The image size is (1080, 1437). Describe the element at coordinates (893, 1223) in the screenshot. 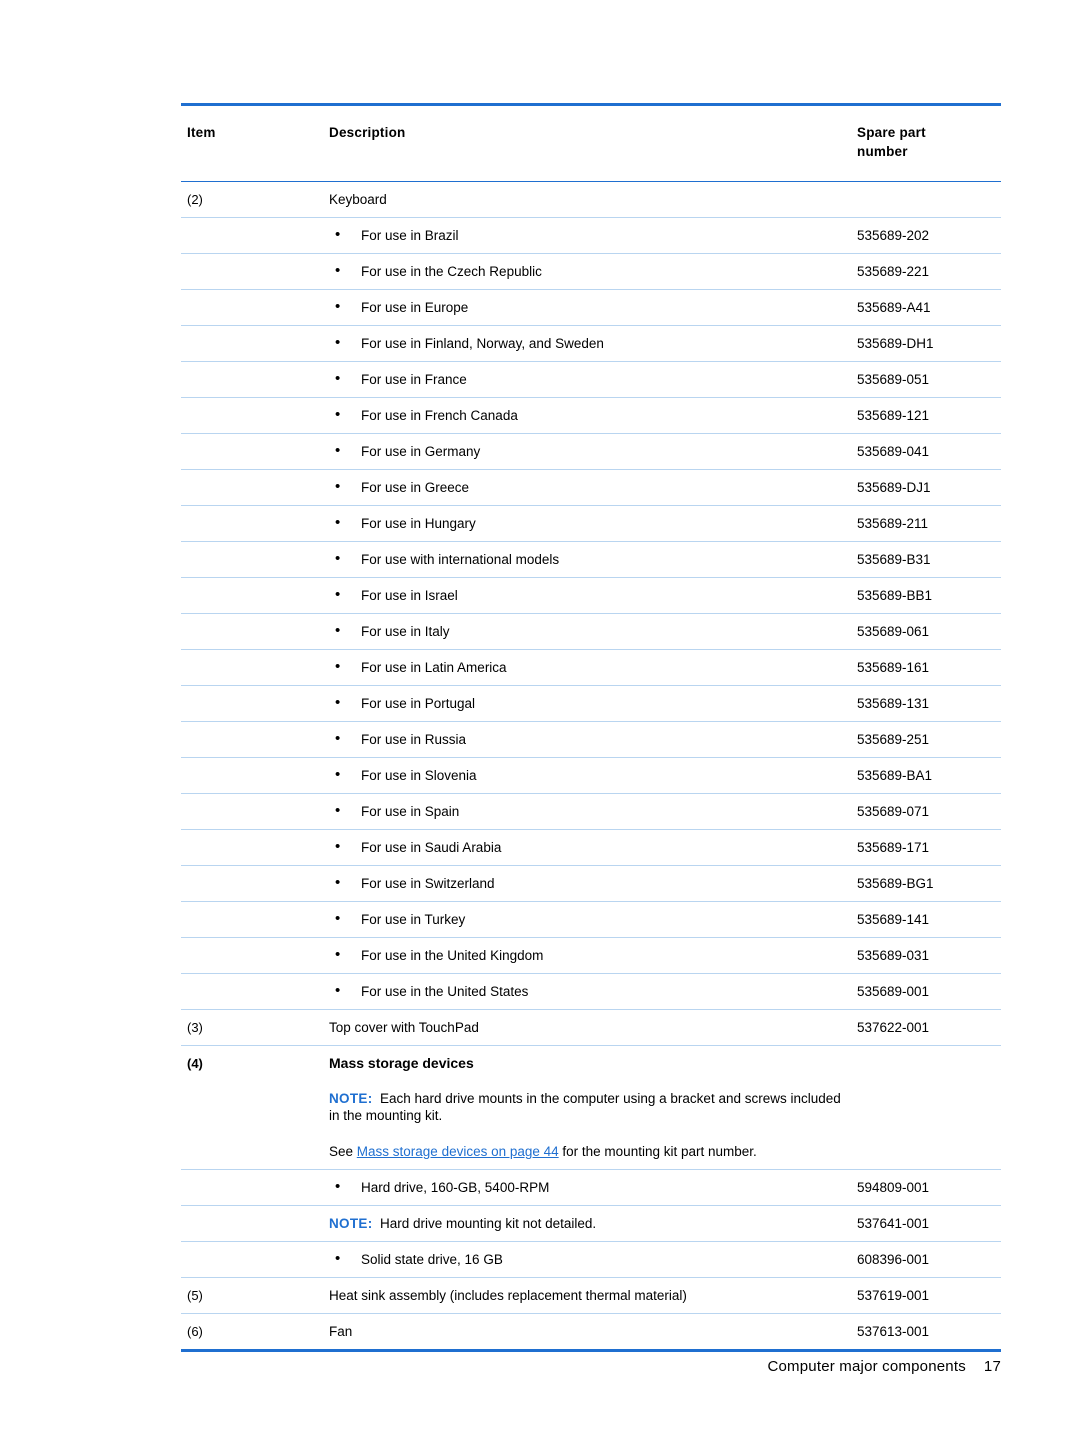

I see `row-spare: 537641-001` at that location.